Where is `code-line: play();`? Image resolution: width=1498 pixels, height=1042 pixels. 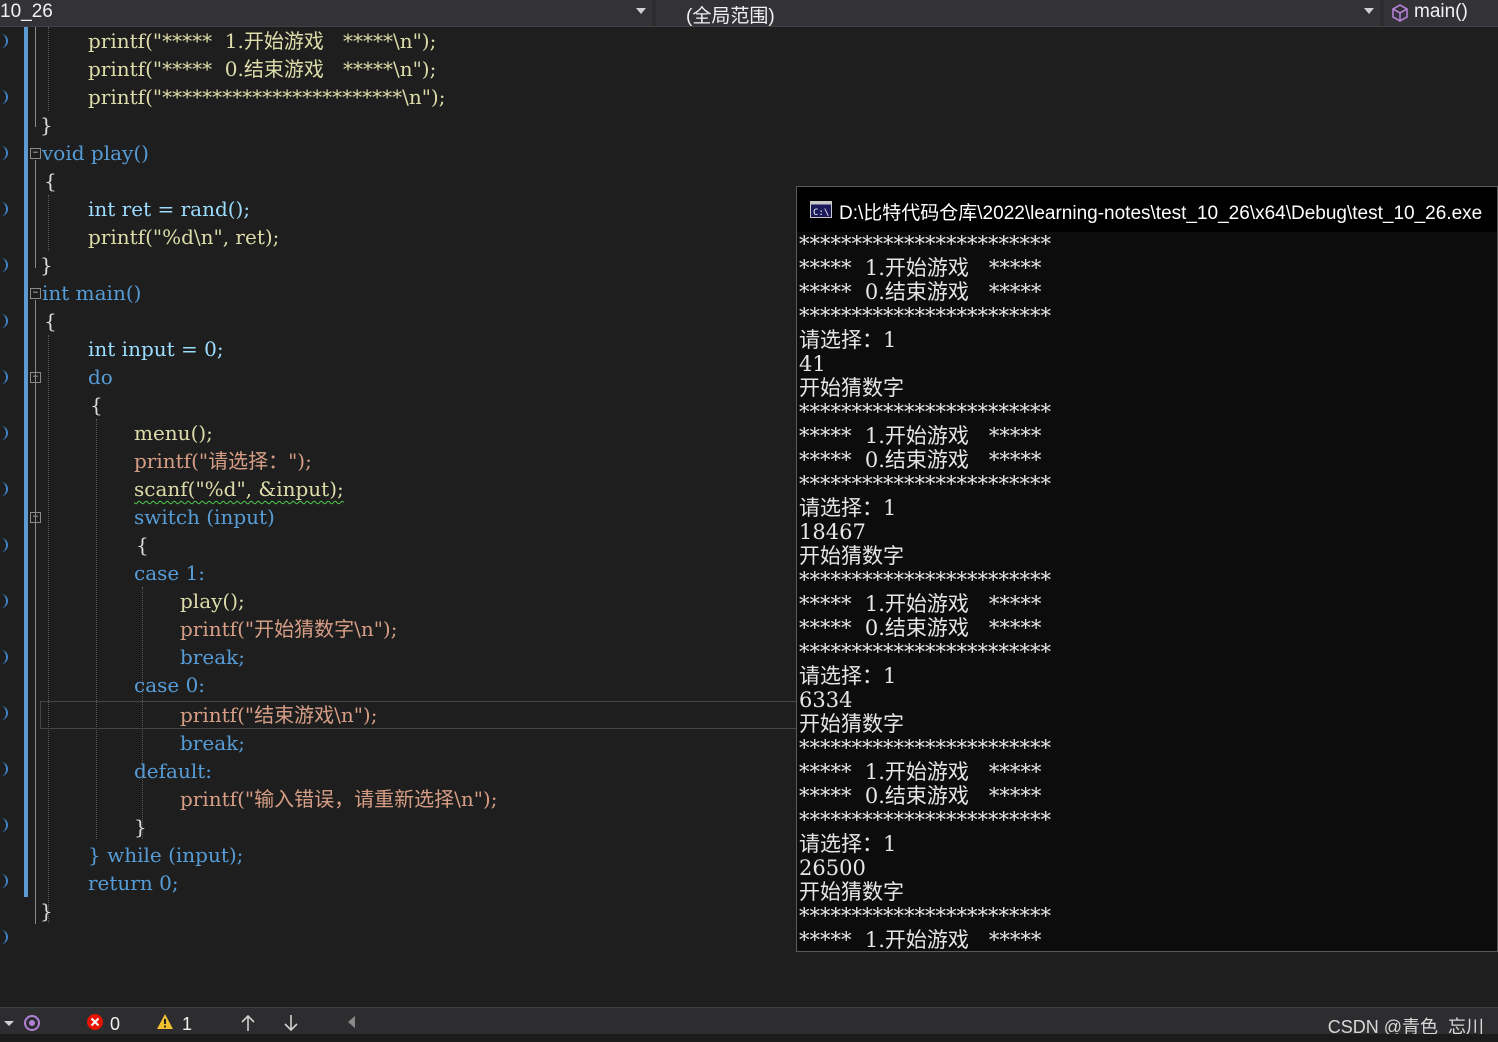 code-line: play(); is located at coordinates (212, 601).